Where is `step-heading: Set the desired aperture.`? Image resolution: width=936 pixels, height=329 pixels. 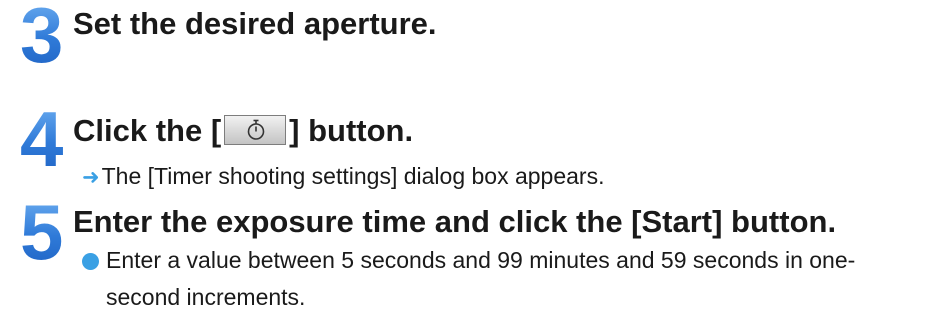
step-heading: Set the desired aperture. is located at coordinates (255, 23).